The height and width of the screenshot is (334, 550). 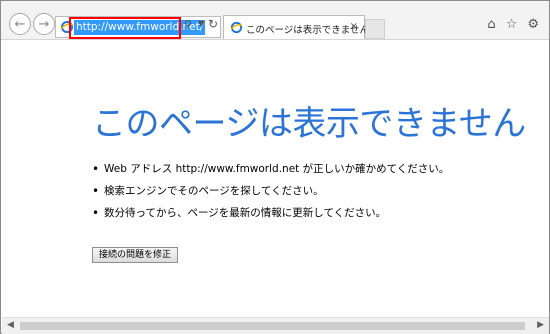 I want to click on horizontal-scrollbar: ◀ ▶, so click(x=275, y=325).